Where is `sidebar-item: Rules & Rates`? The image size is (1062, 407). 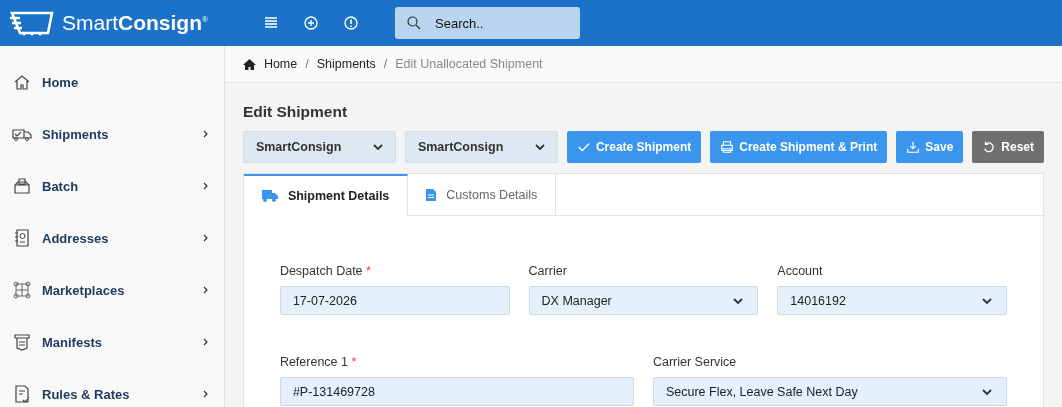 sidebar-item: Rules & Rates is located at coordinates (117, 394).